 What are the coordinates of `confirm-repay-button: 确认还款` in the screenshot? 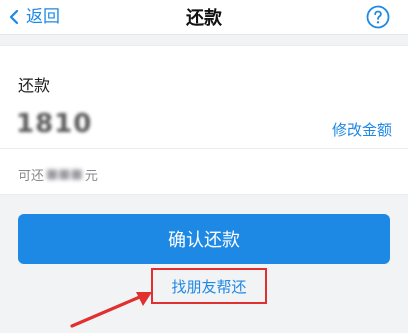 It's located at (204, 239).